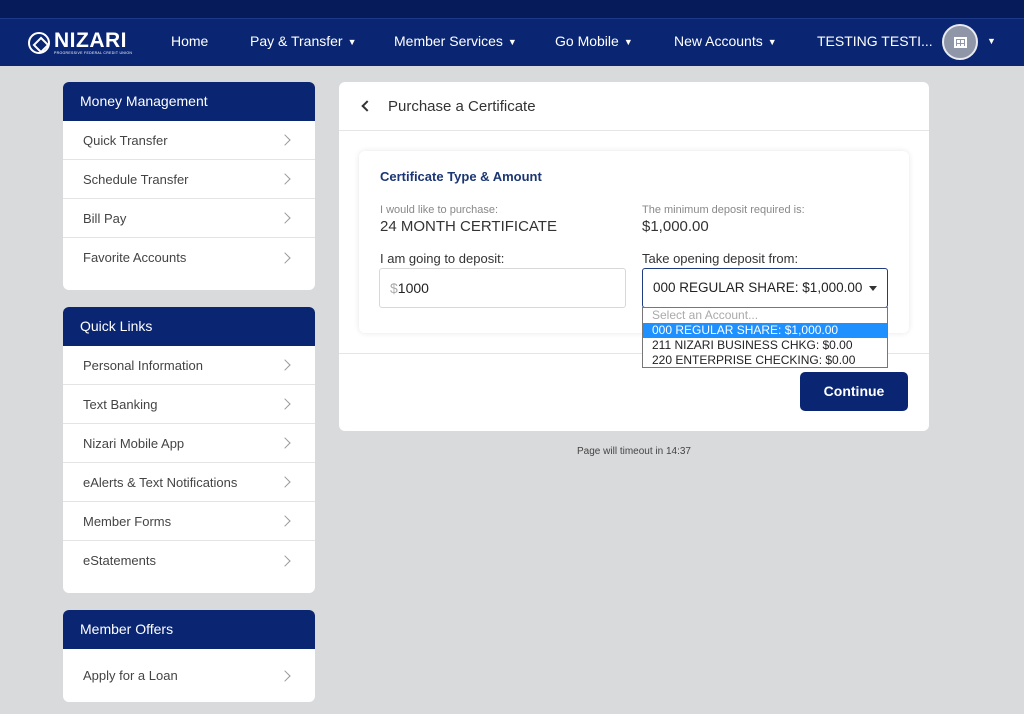 Image resolution: width=1024 pixels, height=714 pixels. I want to click on logo-wordmark: NIZARI, so click(90, 41).